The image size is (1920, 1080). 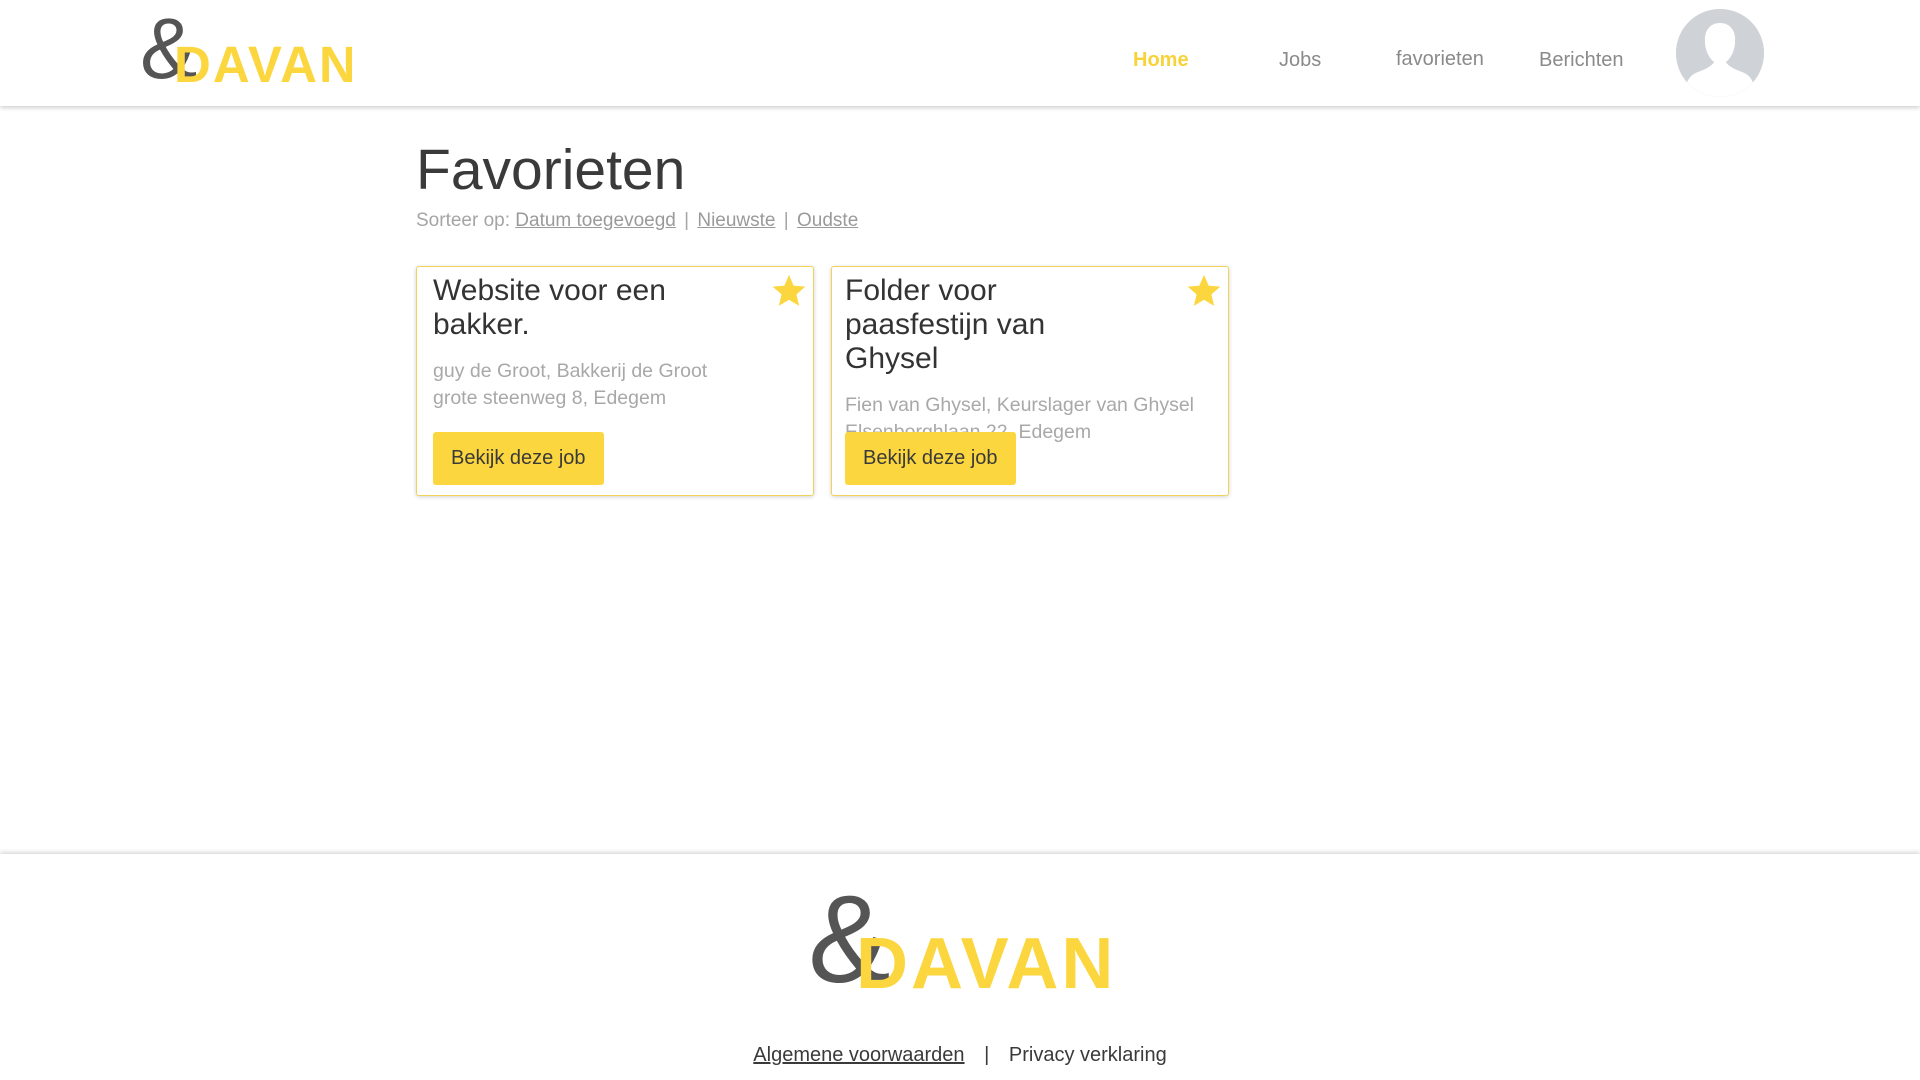 What do you see at coordinates (570, 371) in the screenshot?
I see `job-client: guy de Groot, Bakkerij de Groot` at bounding box center [570, 371].